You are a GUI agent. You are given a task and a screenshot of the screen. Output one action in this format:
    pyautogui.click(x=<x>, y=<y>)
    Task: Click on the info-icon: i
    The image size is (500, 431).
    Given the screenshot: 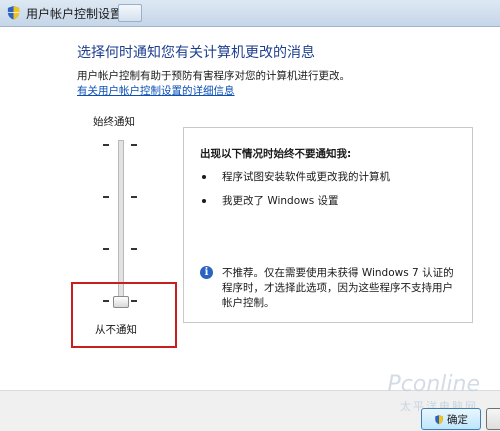 What is the action you would take?
    pyautogui.click(x=206, y=272)
    